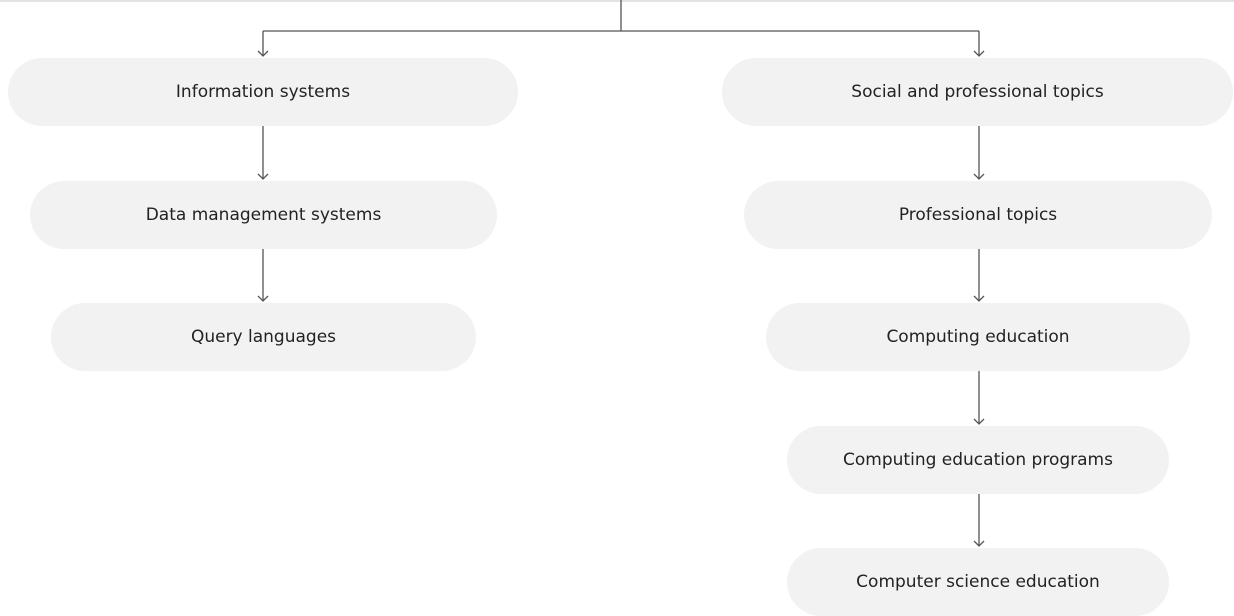 The height and width of the screenshot is (616, 1234). I want to click on arrowhead-professional-topics, so click(979, 176).